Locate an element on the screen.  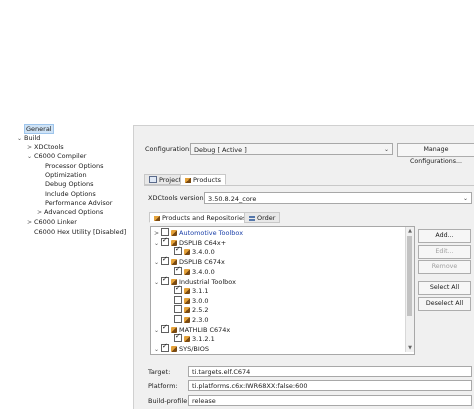
build-profile-field: release is located at coordinates (330, 400).